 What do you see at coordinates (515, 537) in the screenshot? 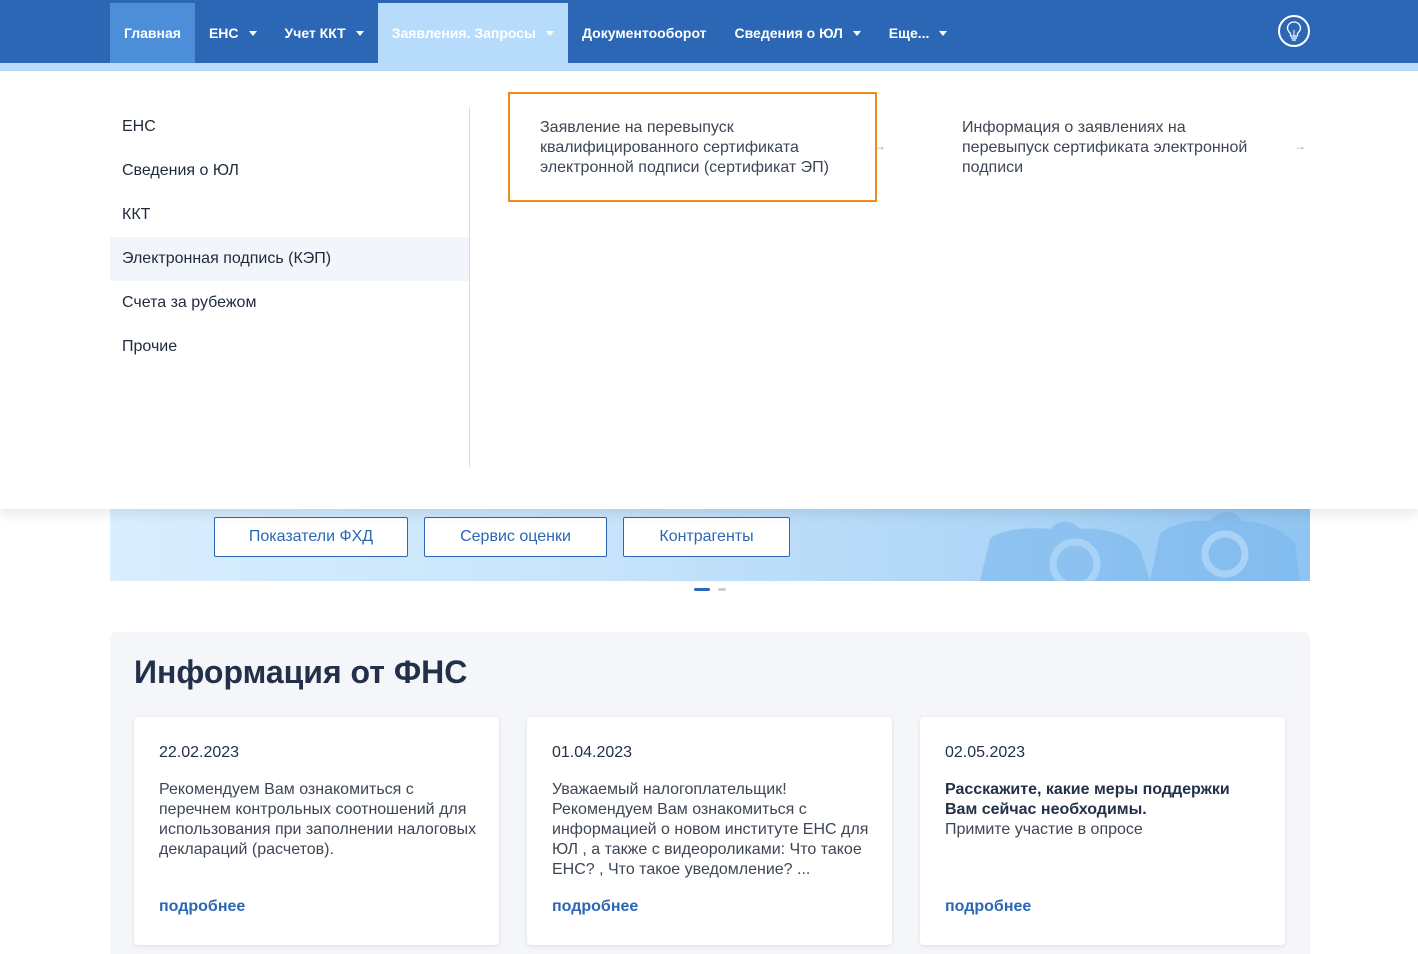
I see `rating-service-button: Сервис оценки` at bounding box center [515, 537].